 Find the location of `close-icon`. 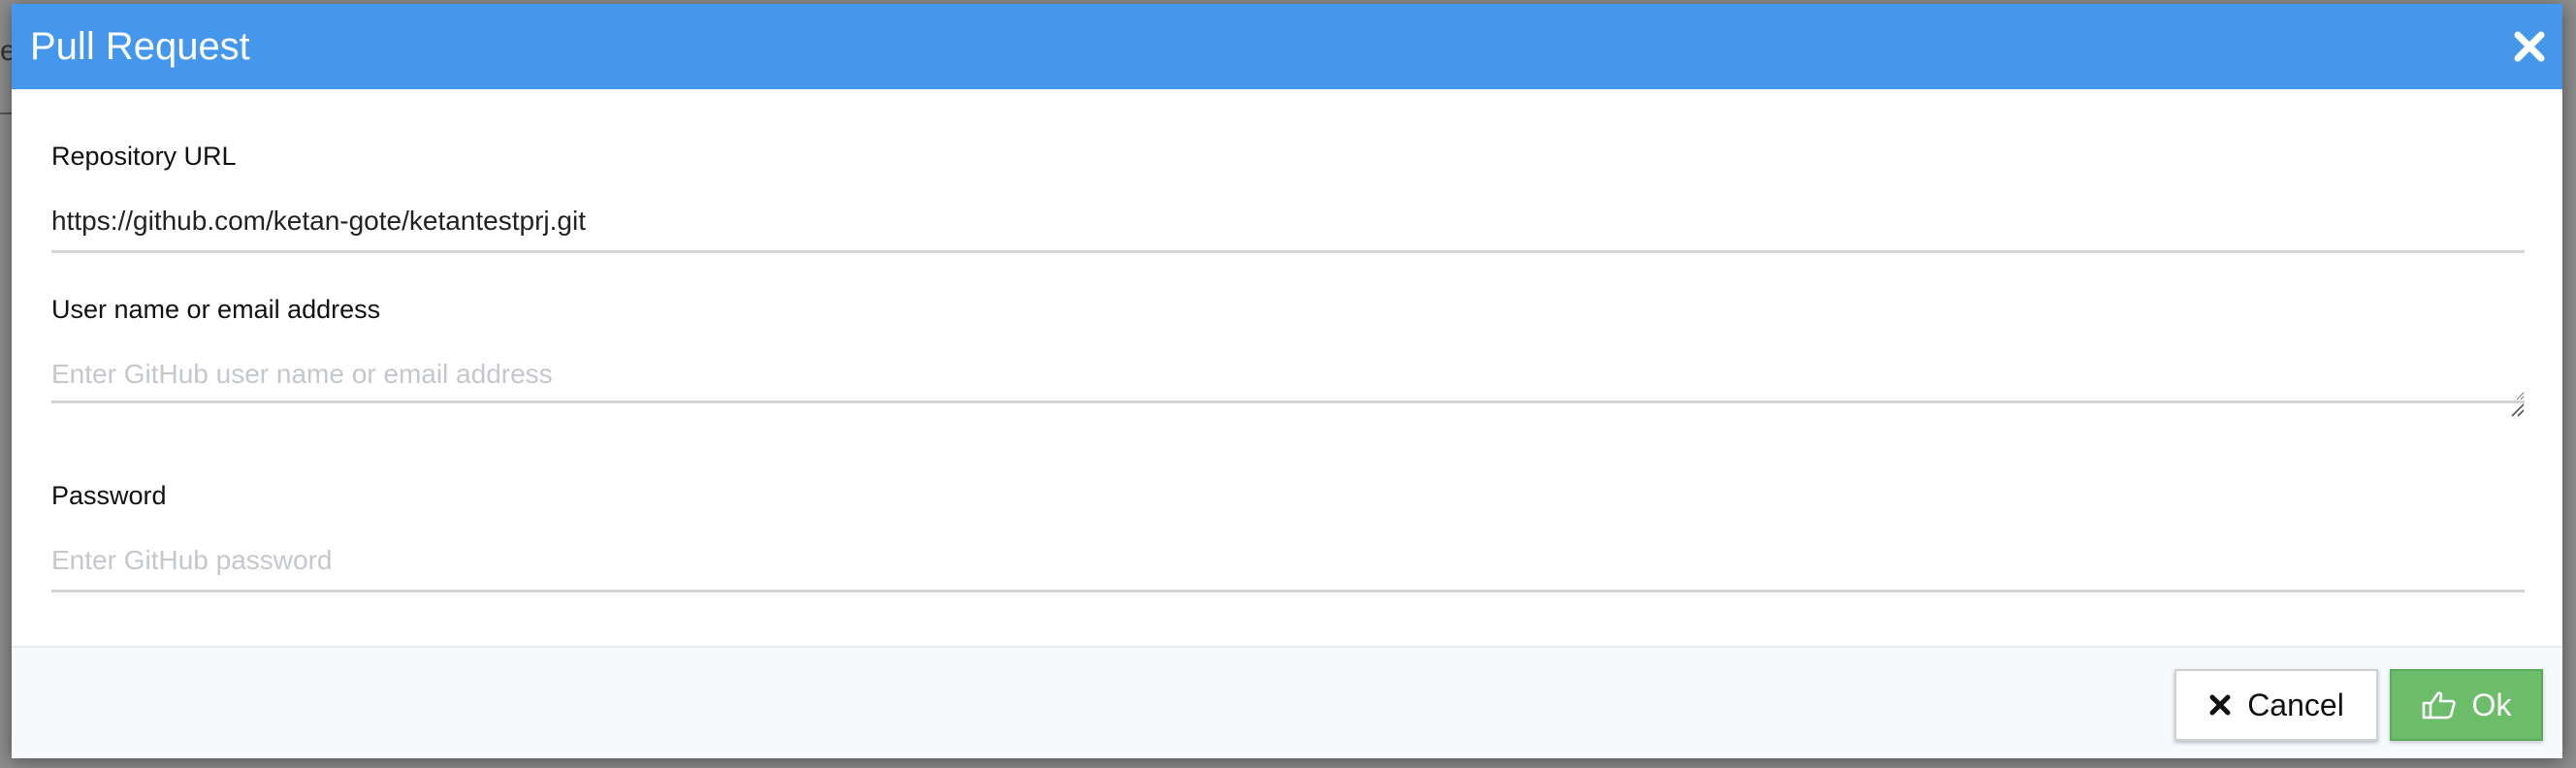

close-icon is located at coordinates (2529, 46).